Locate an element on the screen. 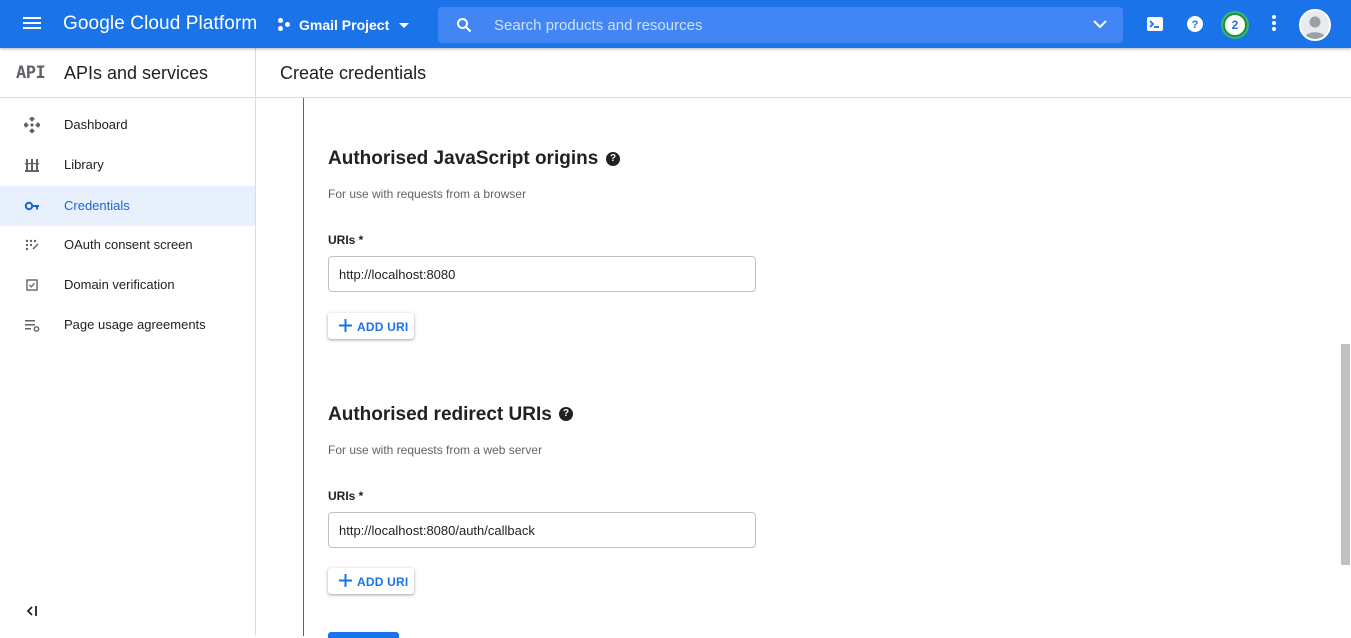 The height and width of the screenshot is (638, 1351). sidebar-item-label: Dashboard is located at coordinates (96, 124).